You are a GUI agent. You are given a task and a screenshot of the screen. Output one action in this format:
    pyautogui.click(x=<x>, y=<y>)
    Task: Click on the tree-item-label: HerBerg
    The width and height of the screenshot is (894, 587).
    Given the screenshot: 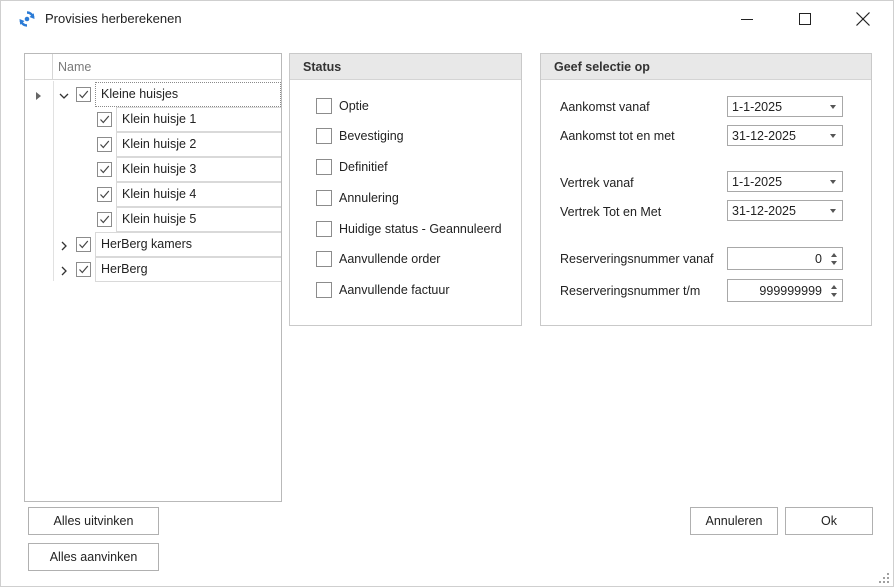 What is the action you would take?
    pyautogui.click(x=188, y=269)
    